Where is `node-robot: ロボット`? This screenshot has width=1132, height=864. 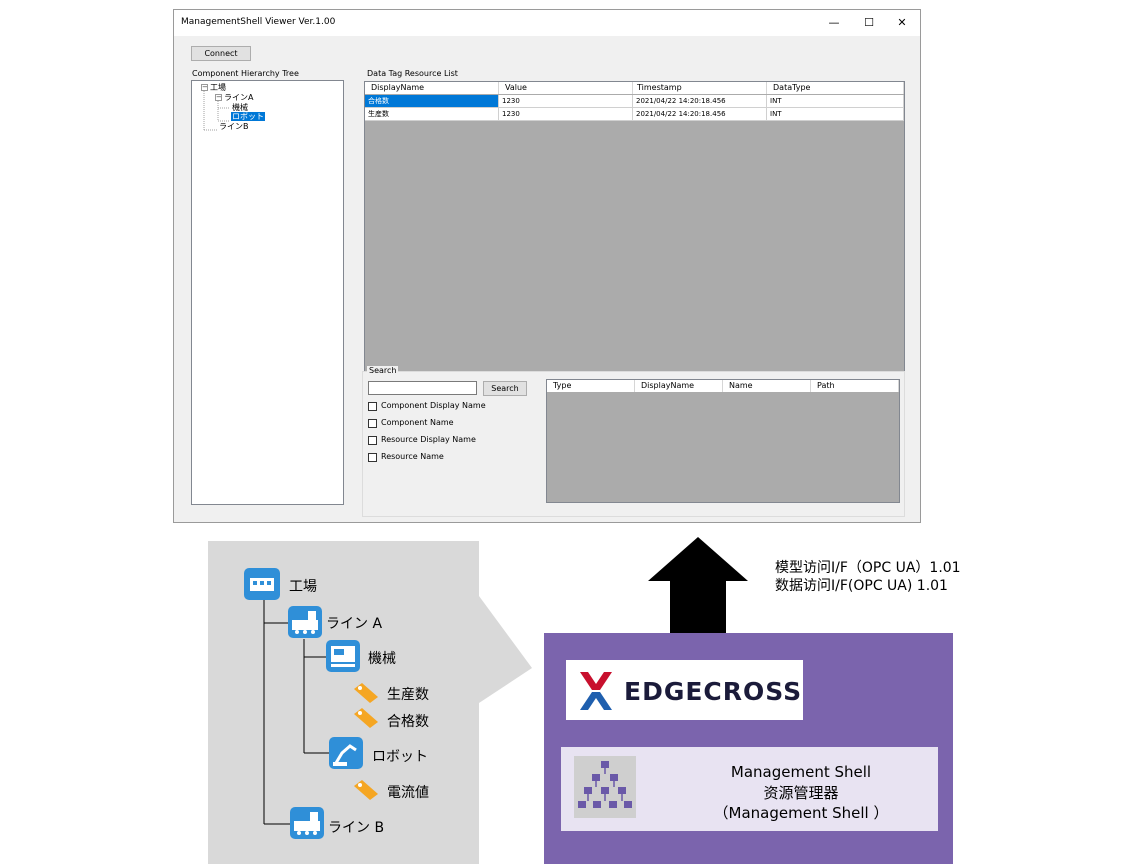
node-robot: ロボット is located at coordinates (400, 757).